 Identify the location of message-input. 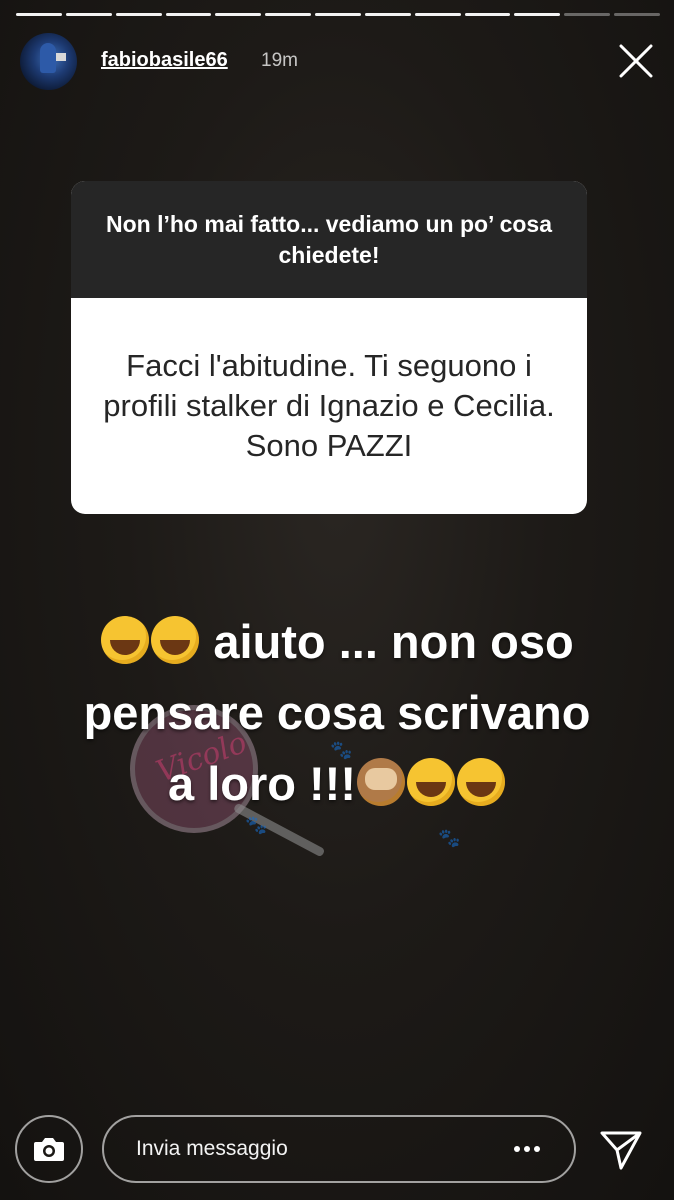
(339, 1149).